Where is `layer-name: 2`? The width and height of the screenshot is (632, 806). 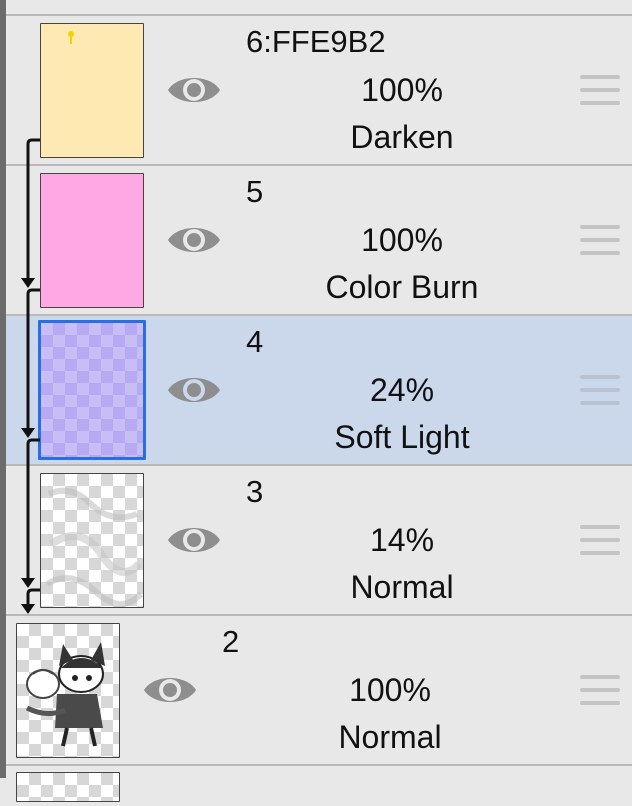
layer-name: 2 is located at coordinates (231, 641).